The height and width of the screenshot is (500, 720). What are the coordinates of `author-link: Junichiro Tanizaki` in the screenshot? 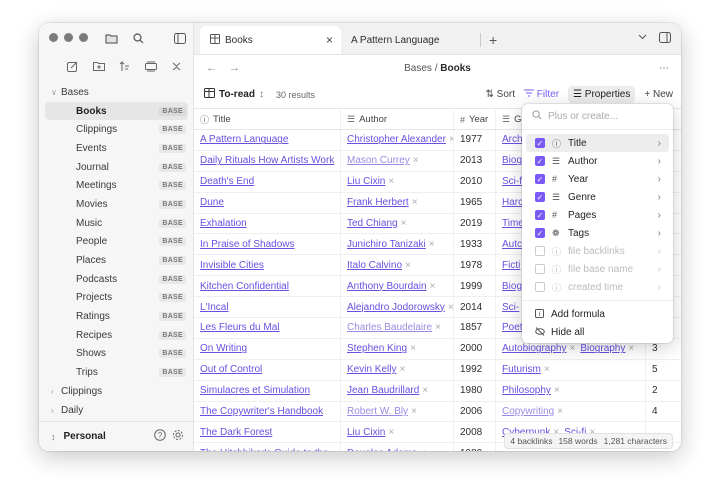 It's located at (386, 244).